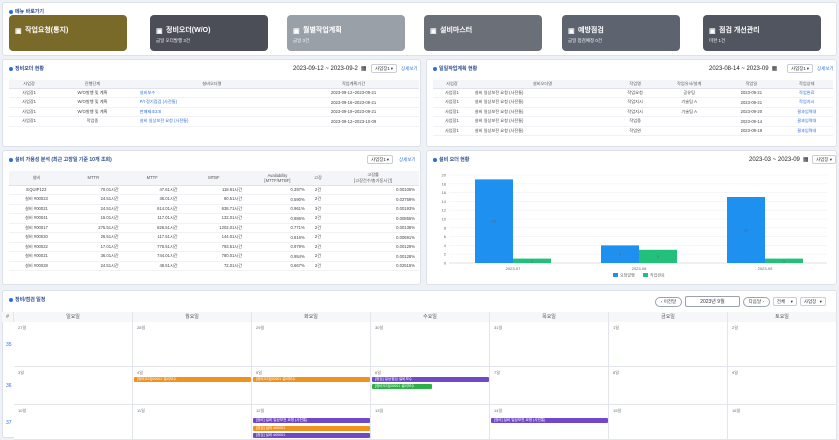 This screenshot has height=440, width=839. What do you see at coordinates (68, 33) in the screenshot?
I see `menu-card-1: ▣ 작업요청(통지)` at bounding box center [68, 33].